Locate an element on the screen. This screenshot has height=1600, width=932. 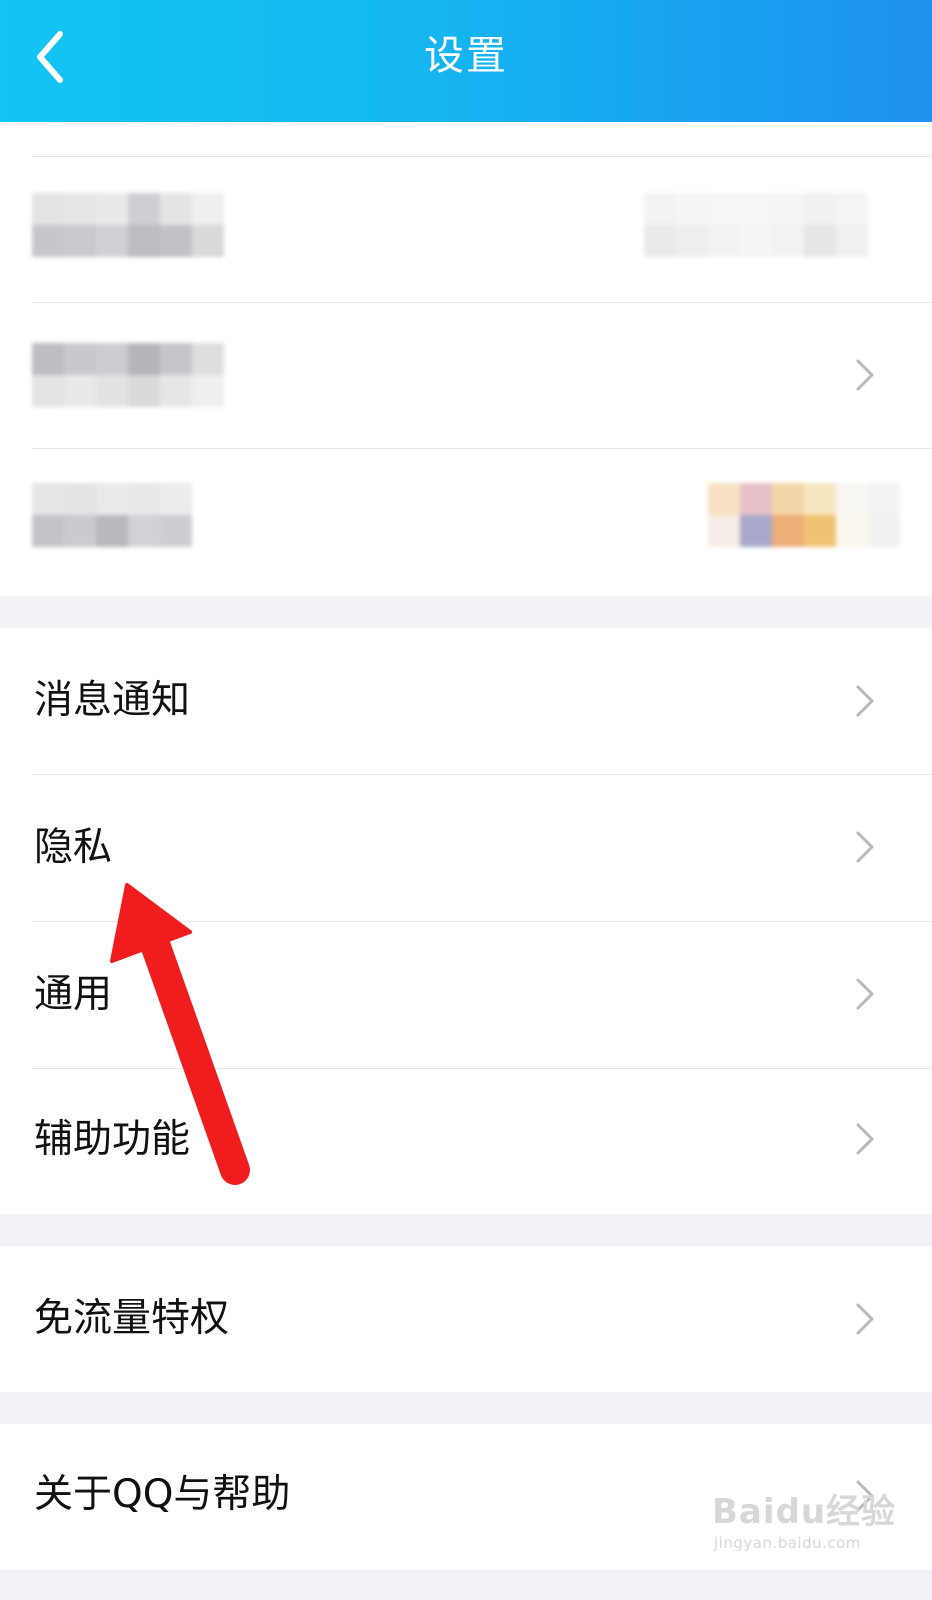
title-bar: 设置 is located at coordinates (466, 61).